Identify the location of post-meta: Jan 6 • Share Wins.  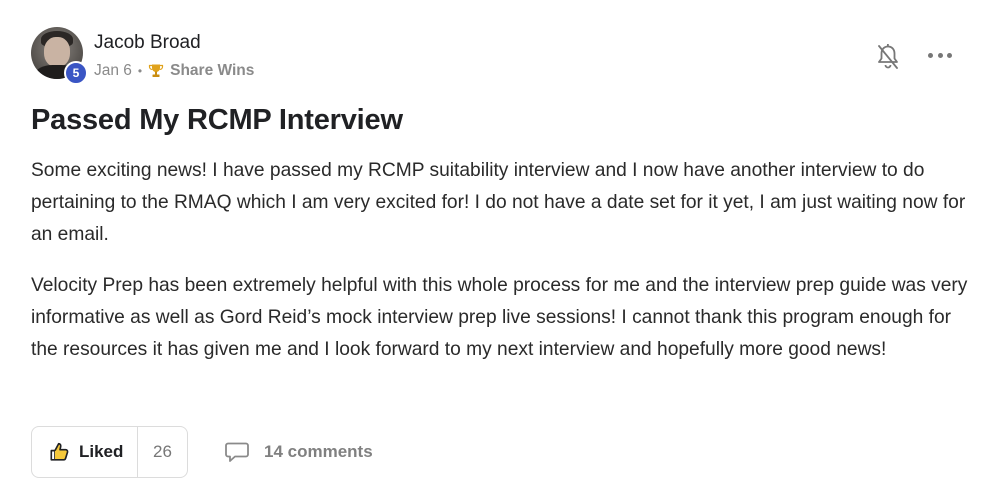
(174, 71).